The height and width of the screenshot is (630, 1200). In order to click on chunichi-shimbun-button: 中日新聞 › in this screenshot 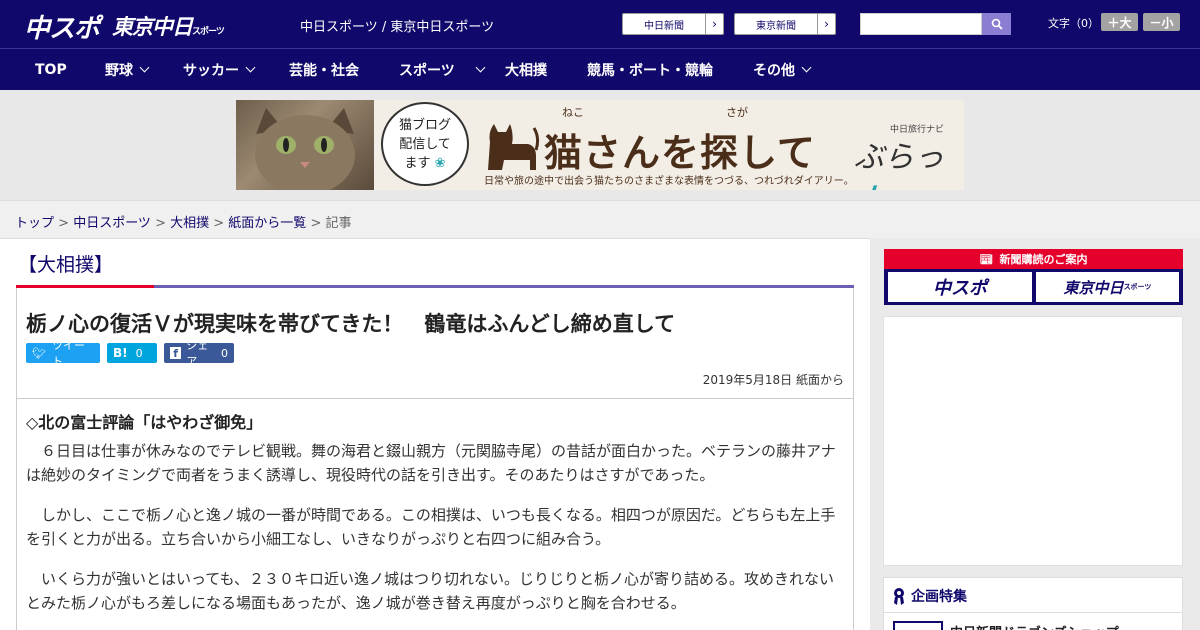, I will do `click(673, 24)`.